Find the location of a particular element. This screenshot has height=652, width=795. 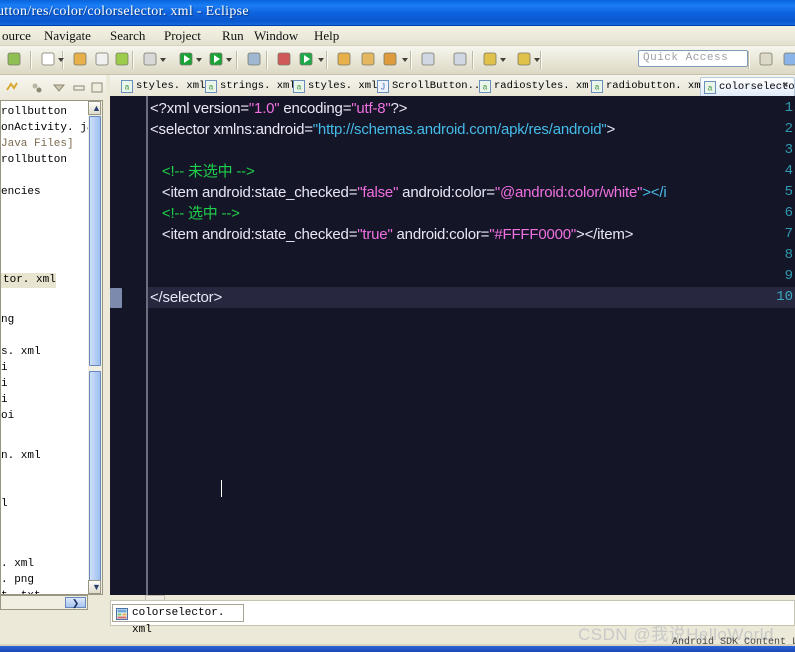

bottom-editor-tab: colorselector. xml is located at coordinates (178, 620).